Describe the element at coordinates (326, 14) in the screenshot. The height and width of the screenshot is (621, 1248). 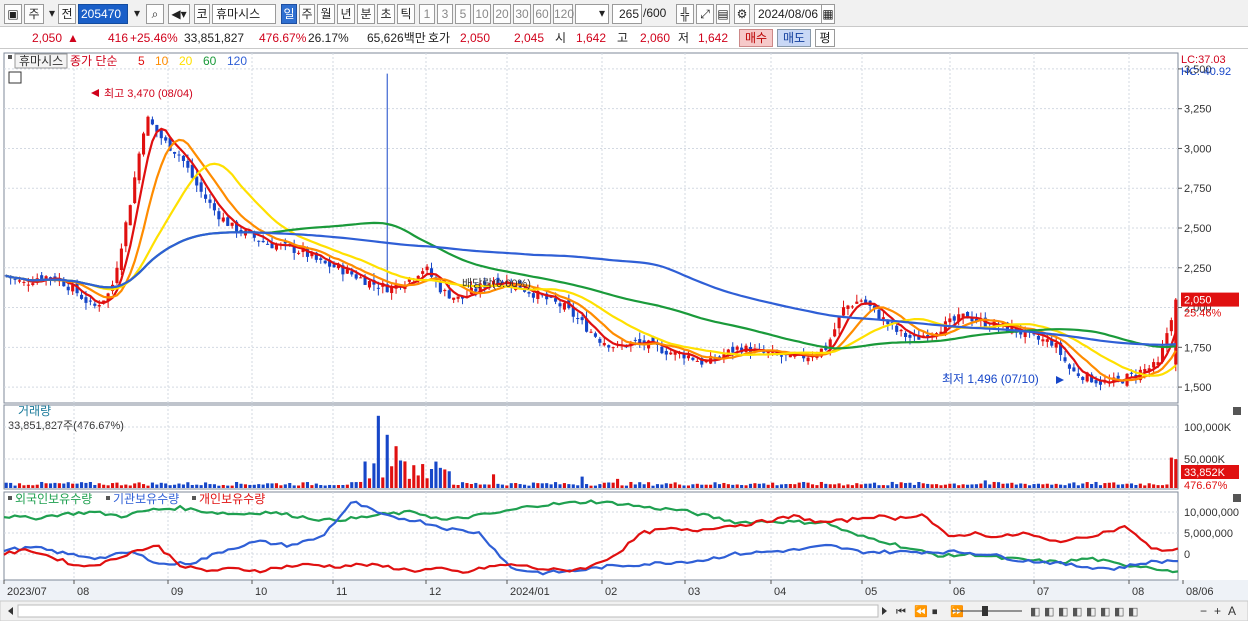
I see `period-month-button: 월` at that location.